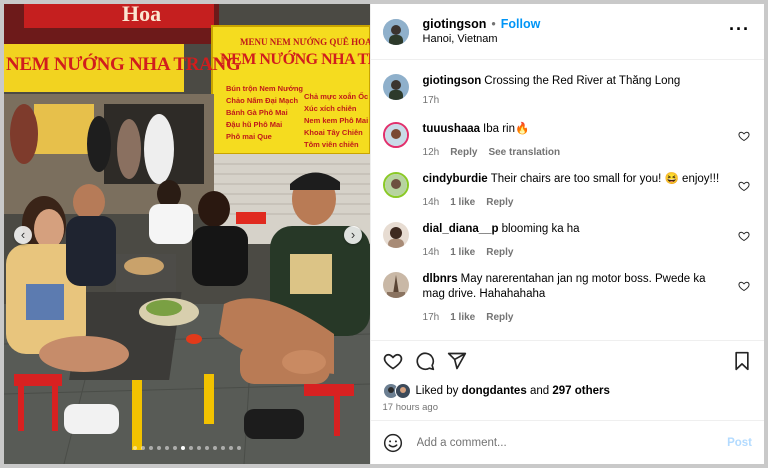  Describe the element at coordinates (305, 42) in the screenshot. I see `menu-board-title: MENU NEM NƯỚNG QUÊ HOA` at that location.